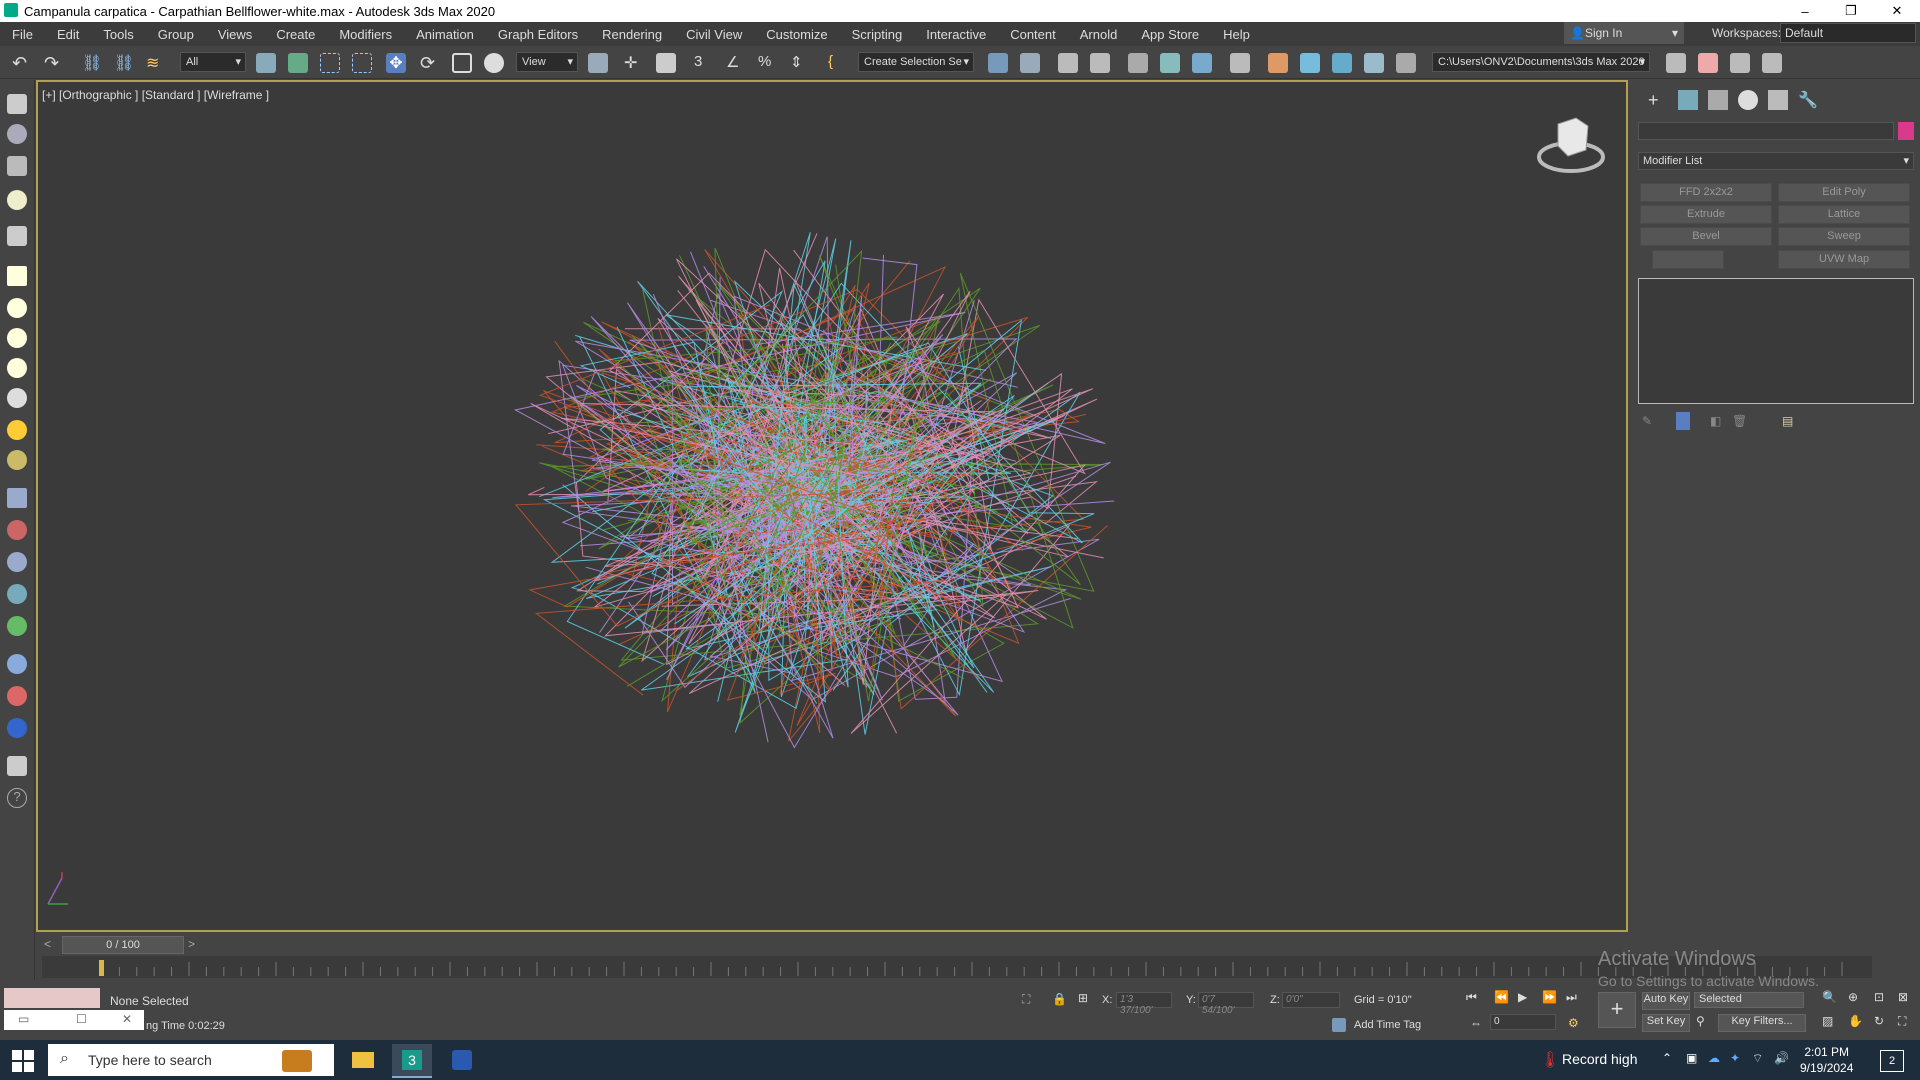 This screenshot has height=1080, width=1920. Describe the element at coordinates (191, 1060) in the screenshot. I see `taskbar-search: ⌕ Type here to search` at that location.